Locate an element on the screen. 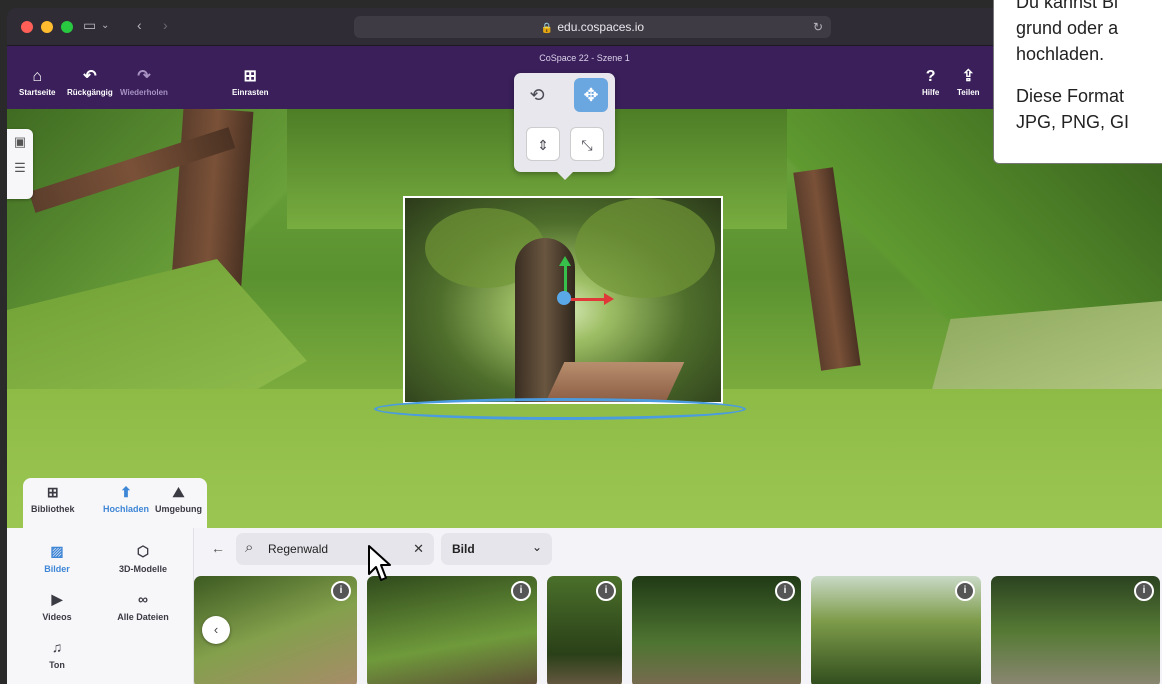  category-videos-label: Videos is located at coordinates (57, 617).